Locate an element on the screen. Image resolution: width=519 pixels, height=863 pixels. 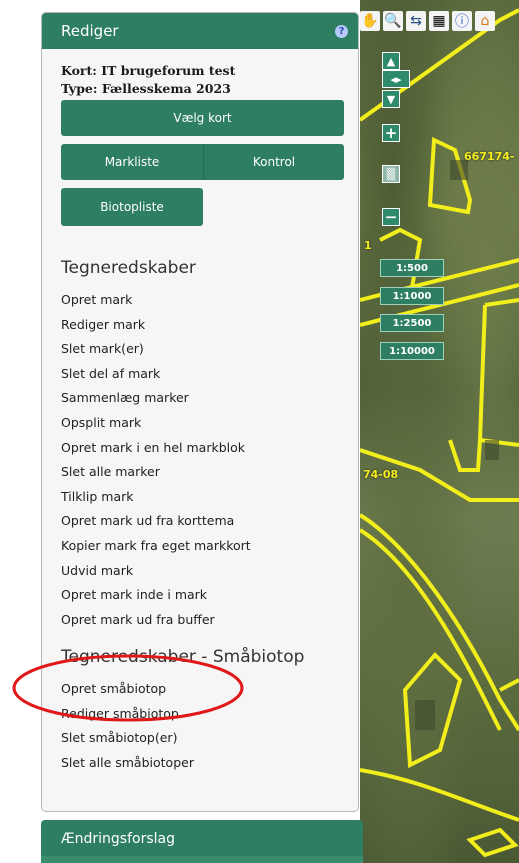
scale-button-500: 1:500 is located at coordinates (412, 268).